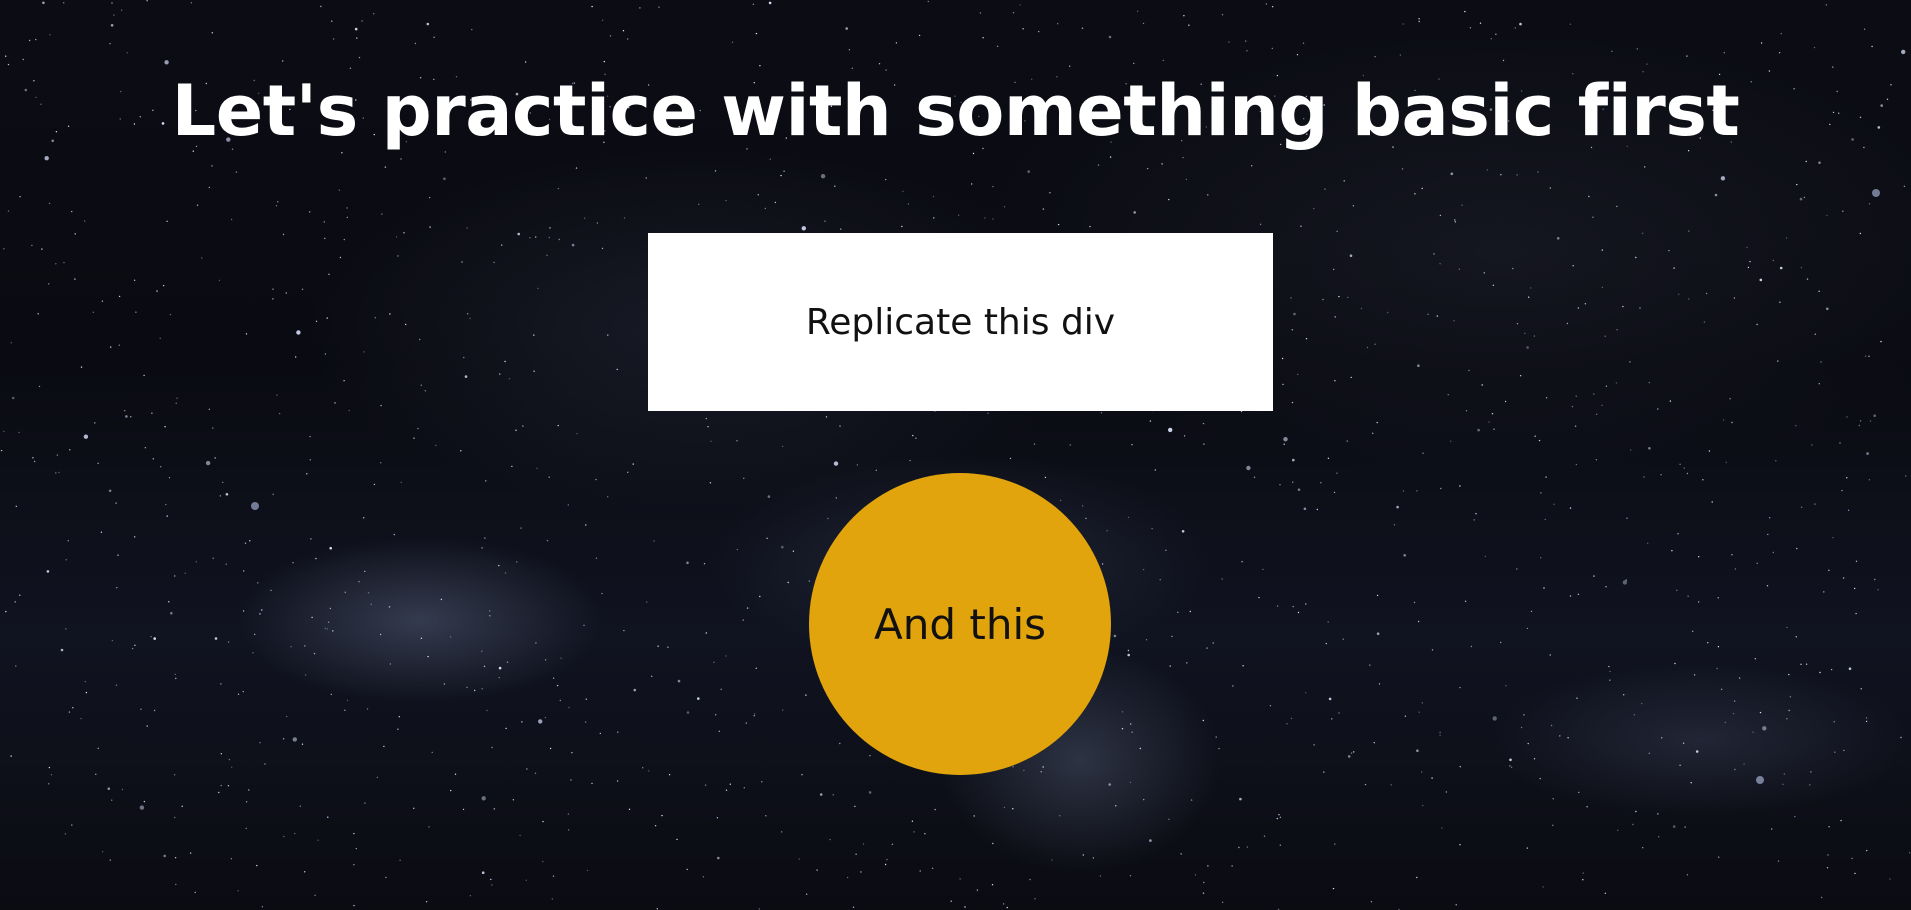  I want to click on bright-star, so click(255, 506).